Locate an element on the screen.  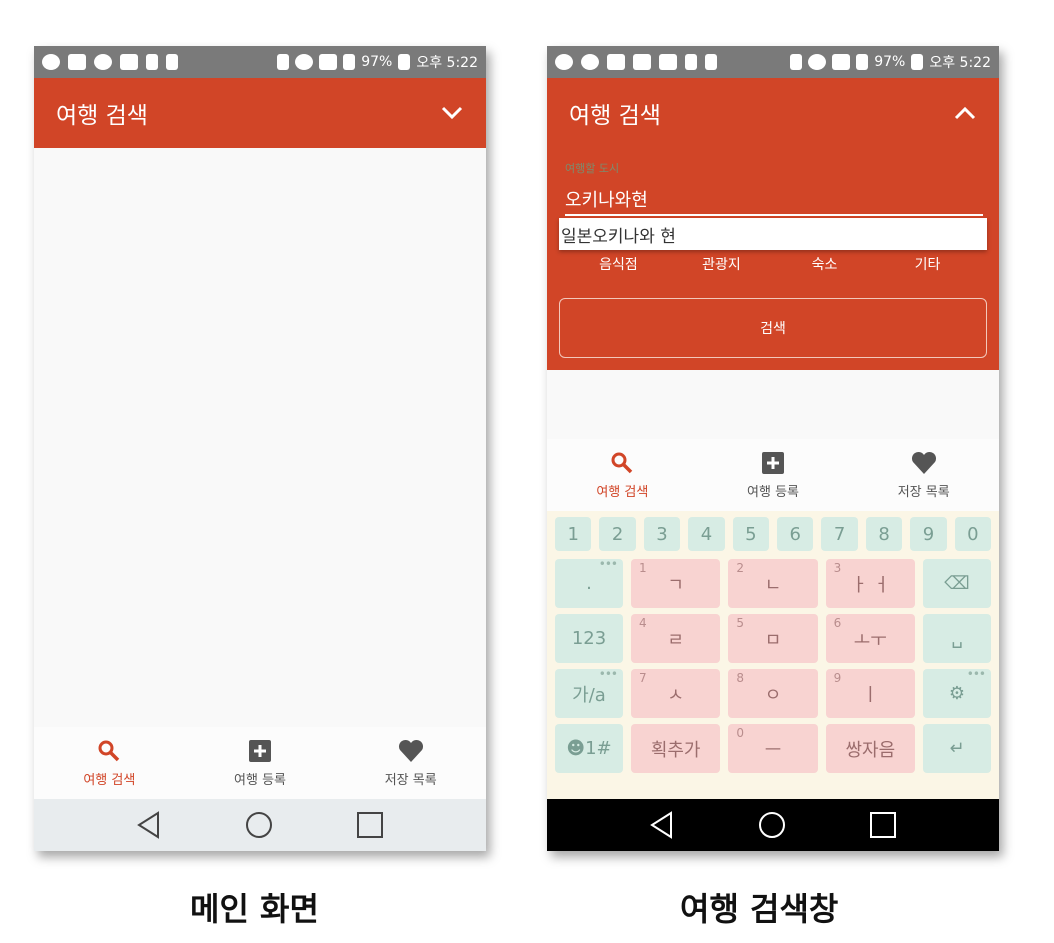
city-input: 오키나와현 is located at coordinates (606, 199).